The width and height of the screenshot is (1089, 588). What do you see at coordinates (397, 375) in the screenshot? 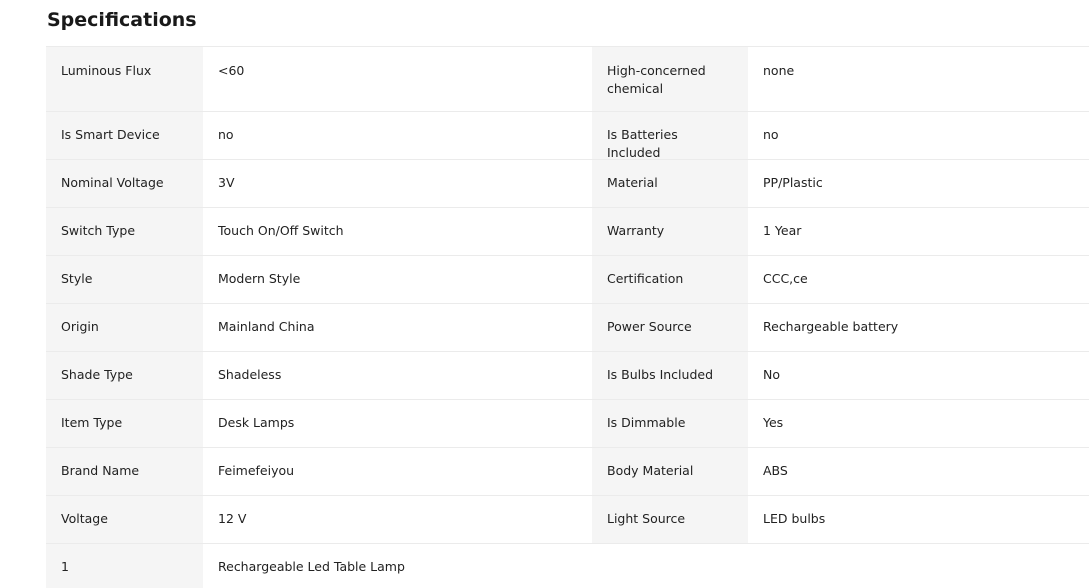
I see `spec-value: Shadeless` at bounding box center [397, 375].